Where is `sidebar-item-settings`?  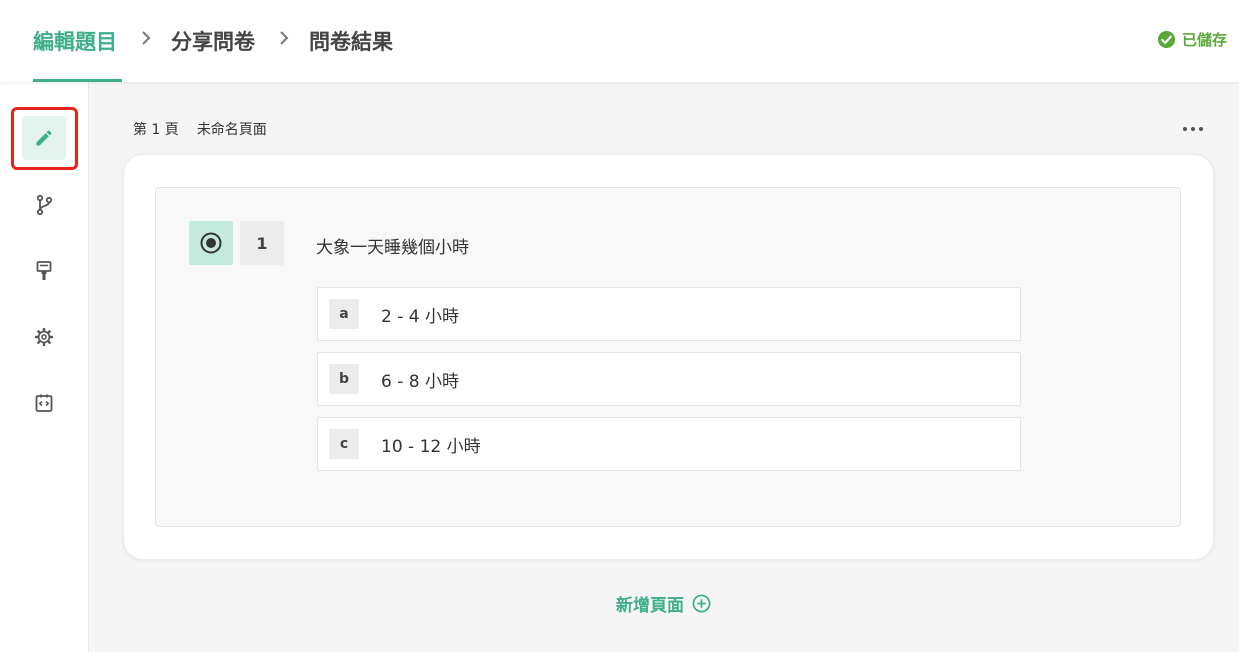 sidebar-item-settings is located at coordinates (44, 337).